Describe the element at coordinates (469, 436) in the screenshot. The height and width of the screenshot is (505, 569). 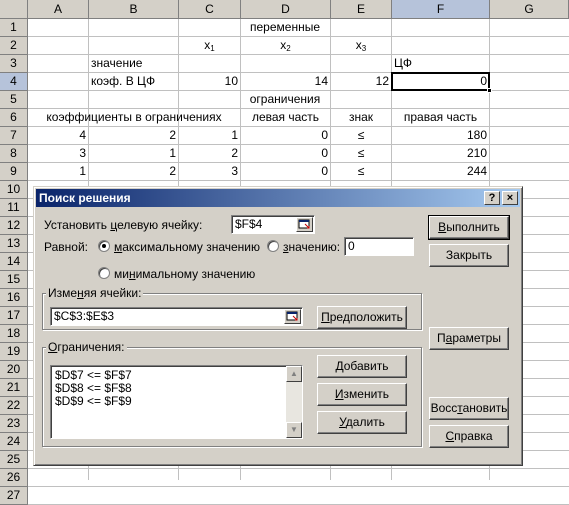
I see `help-button: Справка` at that location.